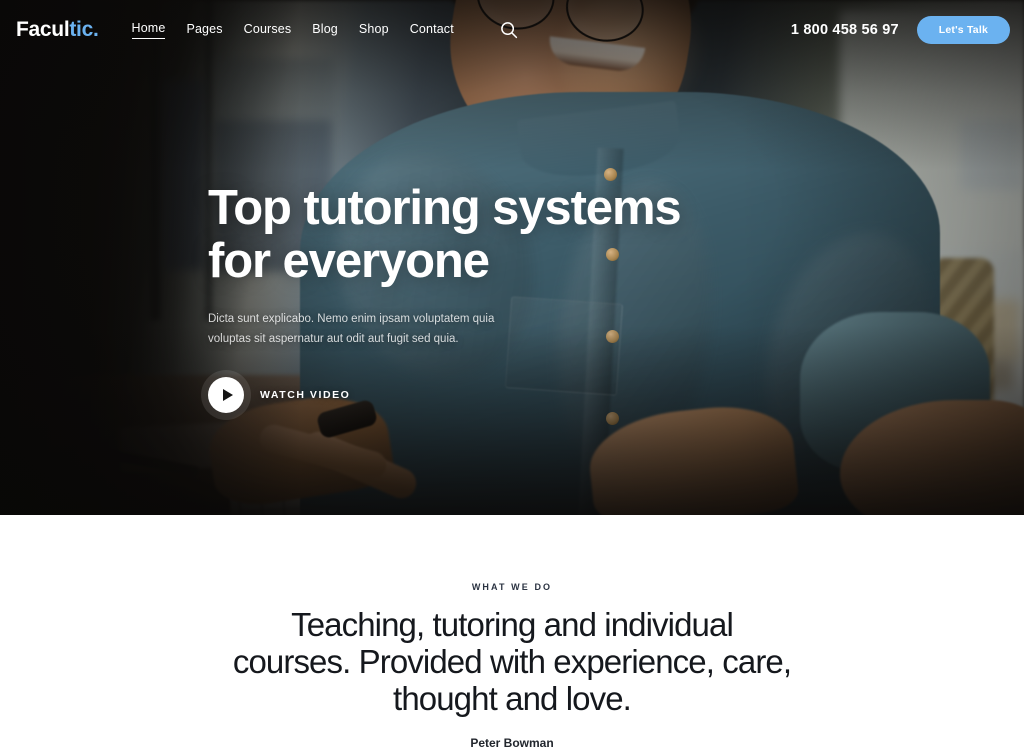 The image size is (1024, 750). I want to click on site-logo: Facultic., so click(57, 30).